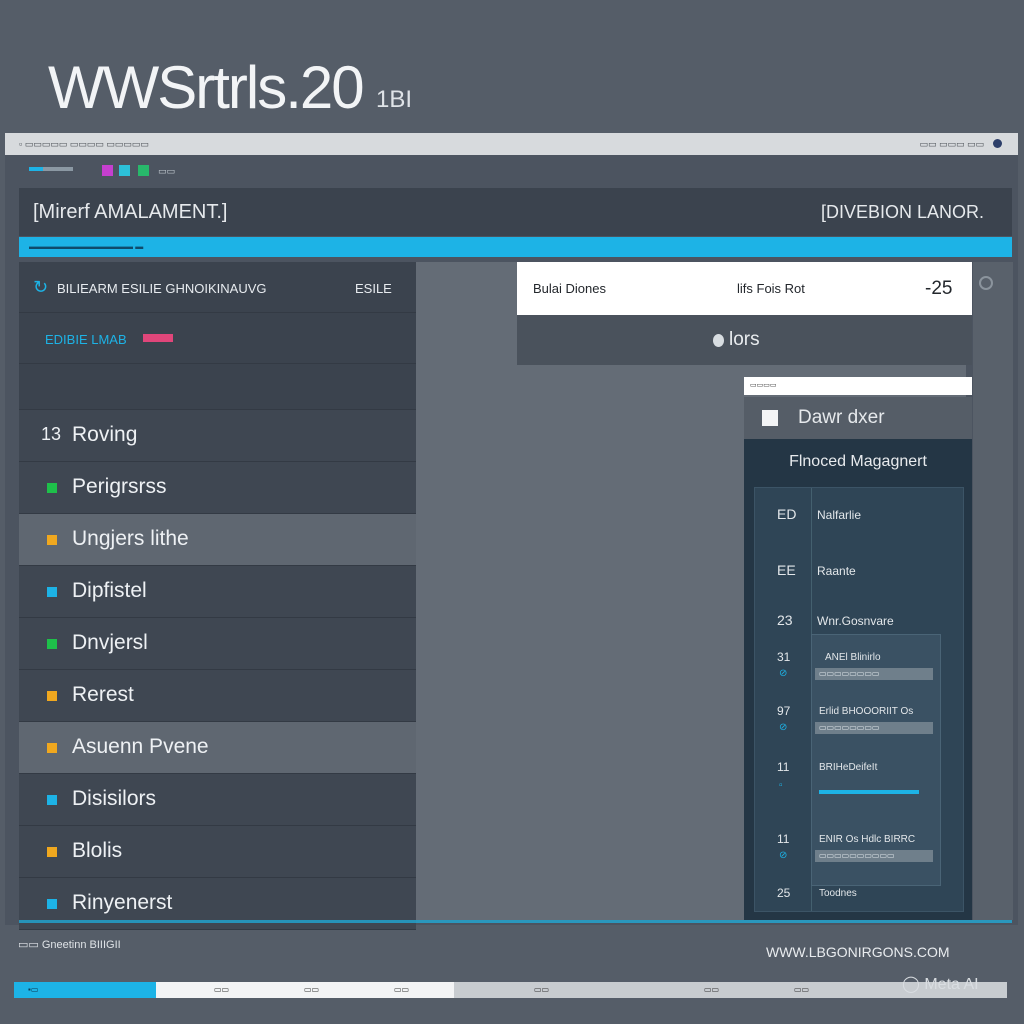 The width and height of the screenshot is (1024, 1024). I want to click on sidebar-subheader: EDIBIE LMAB, so click(217, 338).